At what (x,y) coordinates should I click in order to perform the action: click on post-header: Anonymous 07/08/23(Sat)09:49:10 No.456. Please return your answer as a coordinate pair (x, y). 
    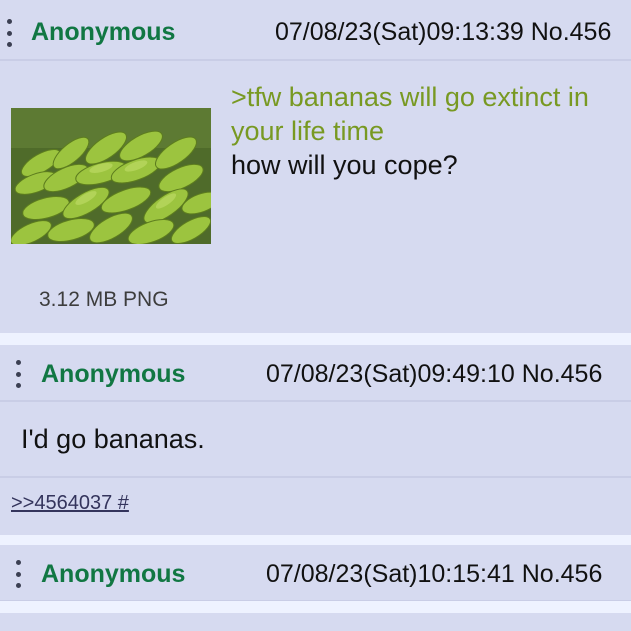
    Looking at the image, I should click on (315, 373).